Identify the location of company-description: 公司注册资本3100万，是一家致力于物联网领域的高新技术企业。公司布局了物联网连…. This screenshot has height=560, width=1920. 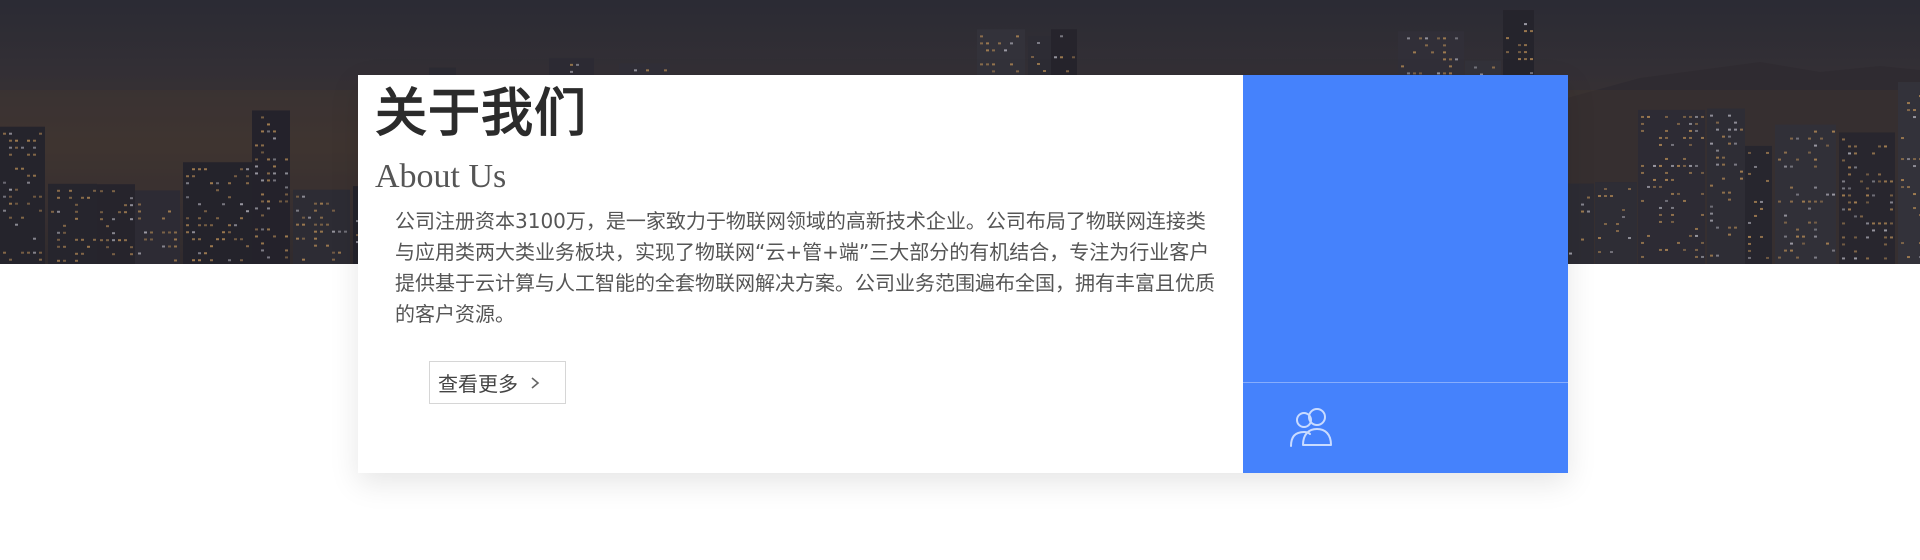
(805, 267).